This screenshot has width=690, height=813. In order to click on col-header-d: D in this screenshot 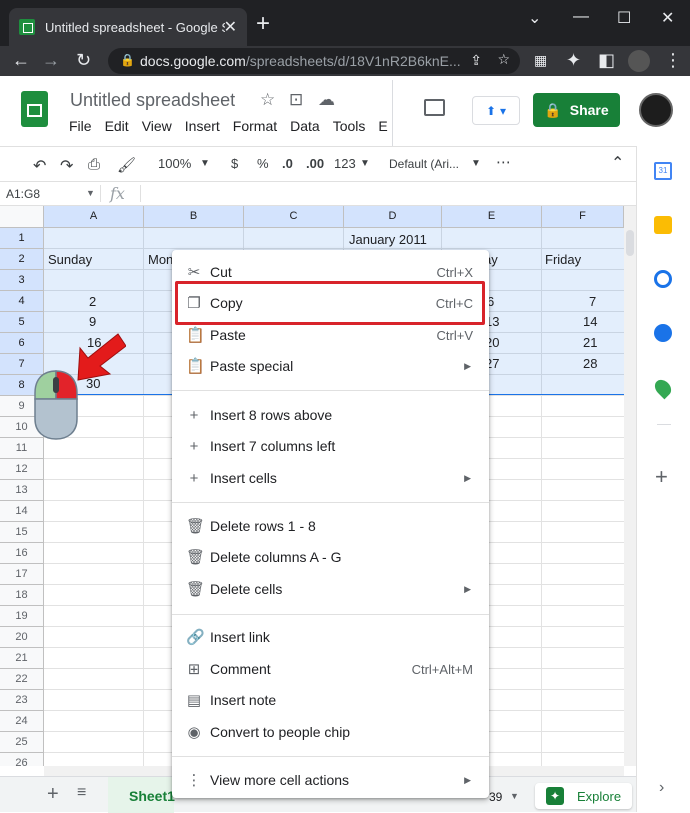, I will do `click(393, 217)`.